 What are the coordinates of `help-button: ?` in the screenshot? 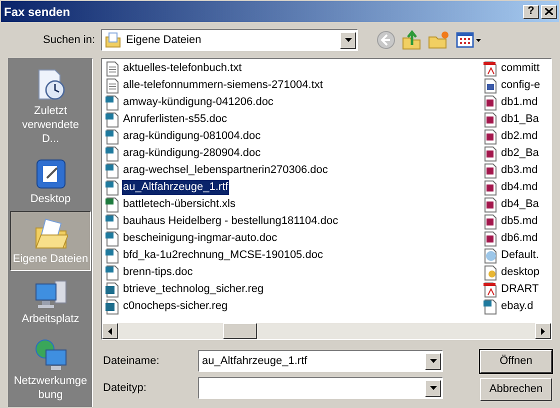 It's located at (531, 11).